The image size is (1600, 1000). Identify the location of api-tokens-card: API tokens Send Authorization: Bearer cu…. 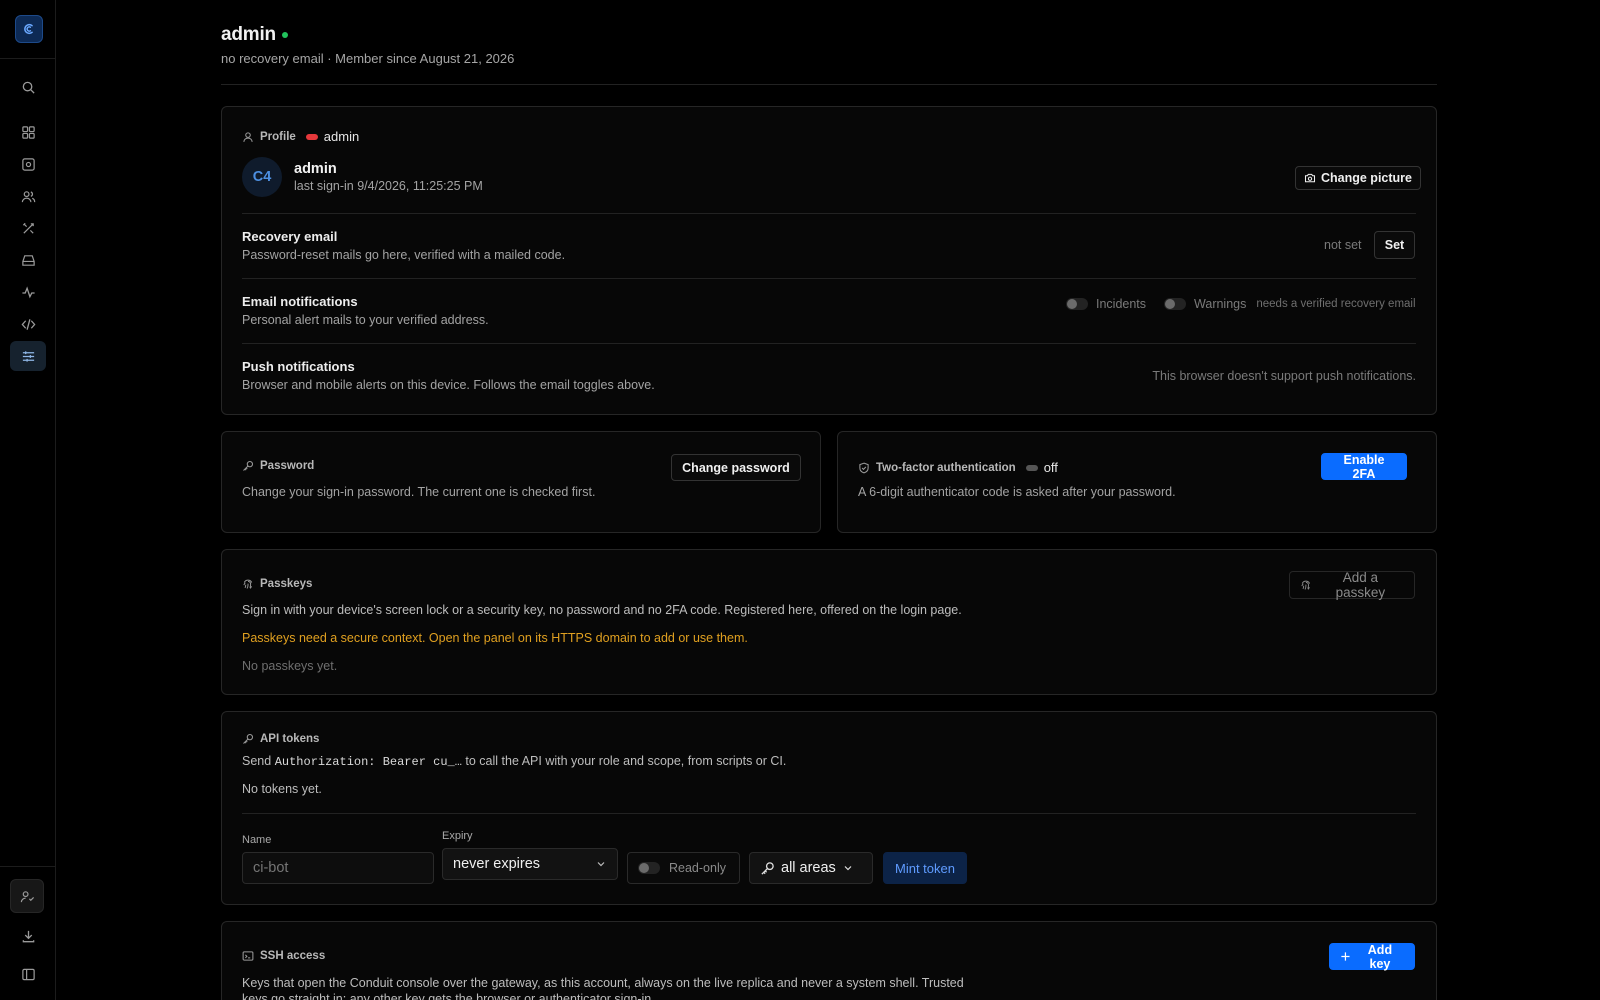
(829, 808).